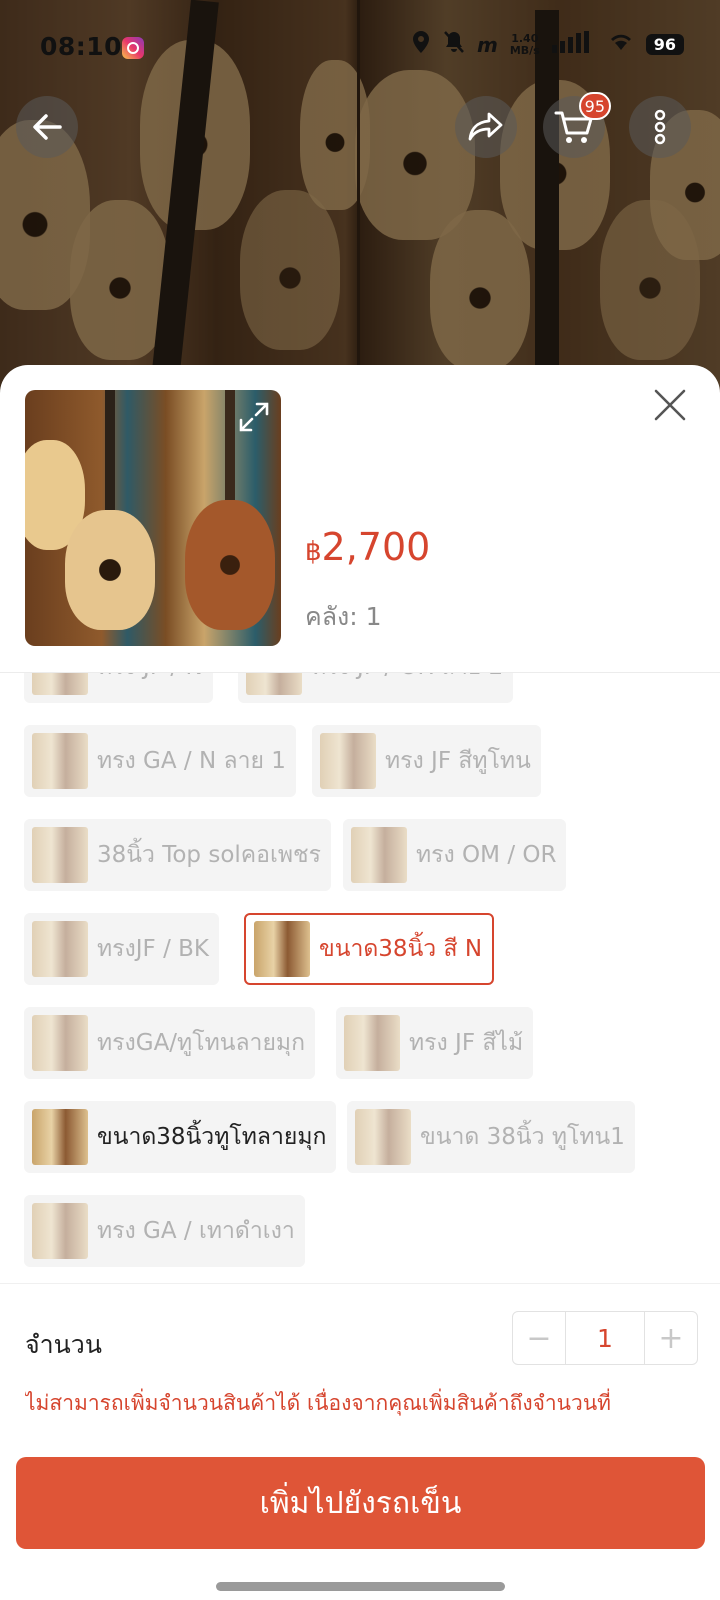 The width and height of the screenshot is (720, 1600). What do you see at coordinates (539, 1338) in the screenshot?
I see `decrease-quantity-button: −` at bounding box center [539, 1338].